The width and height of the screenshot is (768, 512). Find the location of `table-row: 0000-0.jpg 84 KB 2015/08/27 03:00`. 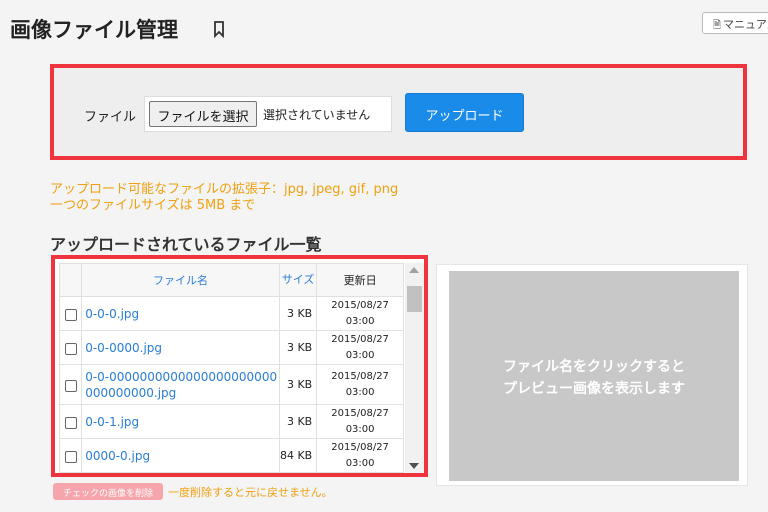

table-row: 0000-0.jpg 84 KB 2015/08/27 03:00 is located at coordinates (231, 455).